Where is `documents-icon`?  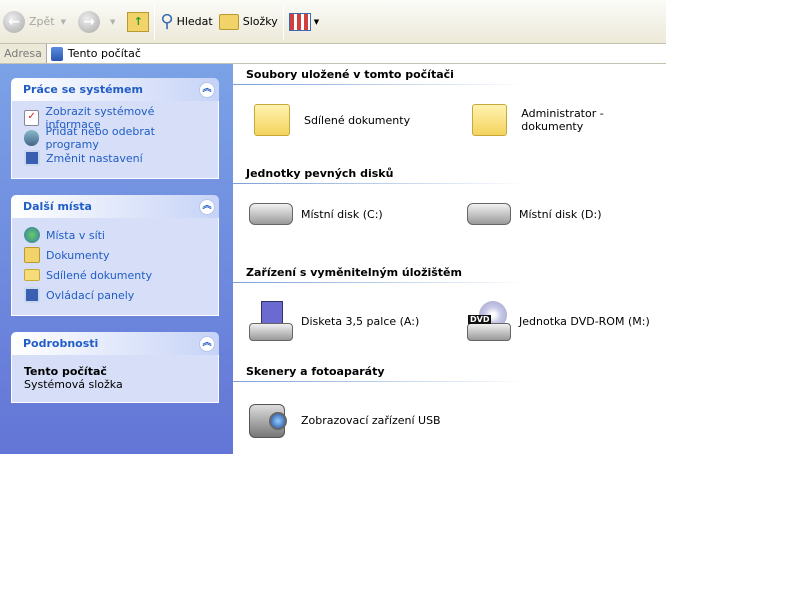 documents-icon is located at coordinates (32, 255).